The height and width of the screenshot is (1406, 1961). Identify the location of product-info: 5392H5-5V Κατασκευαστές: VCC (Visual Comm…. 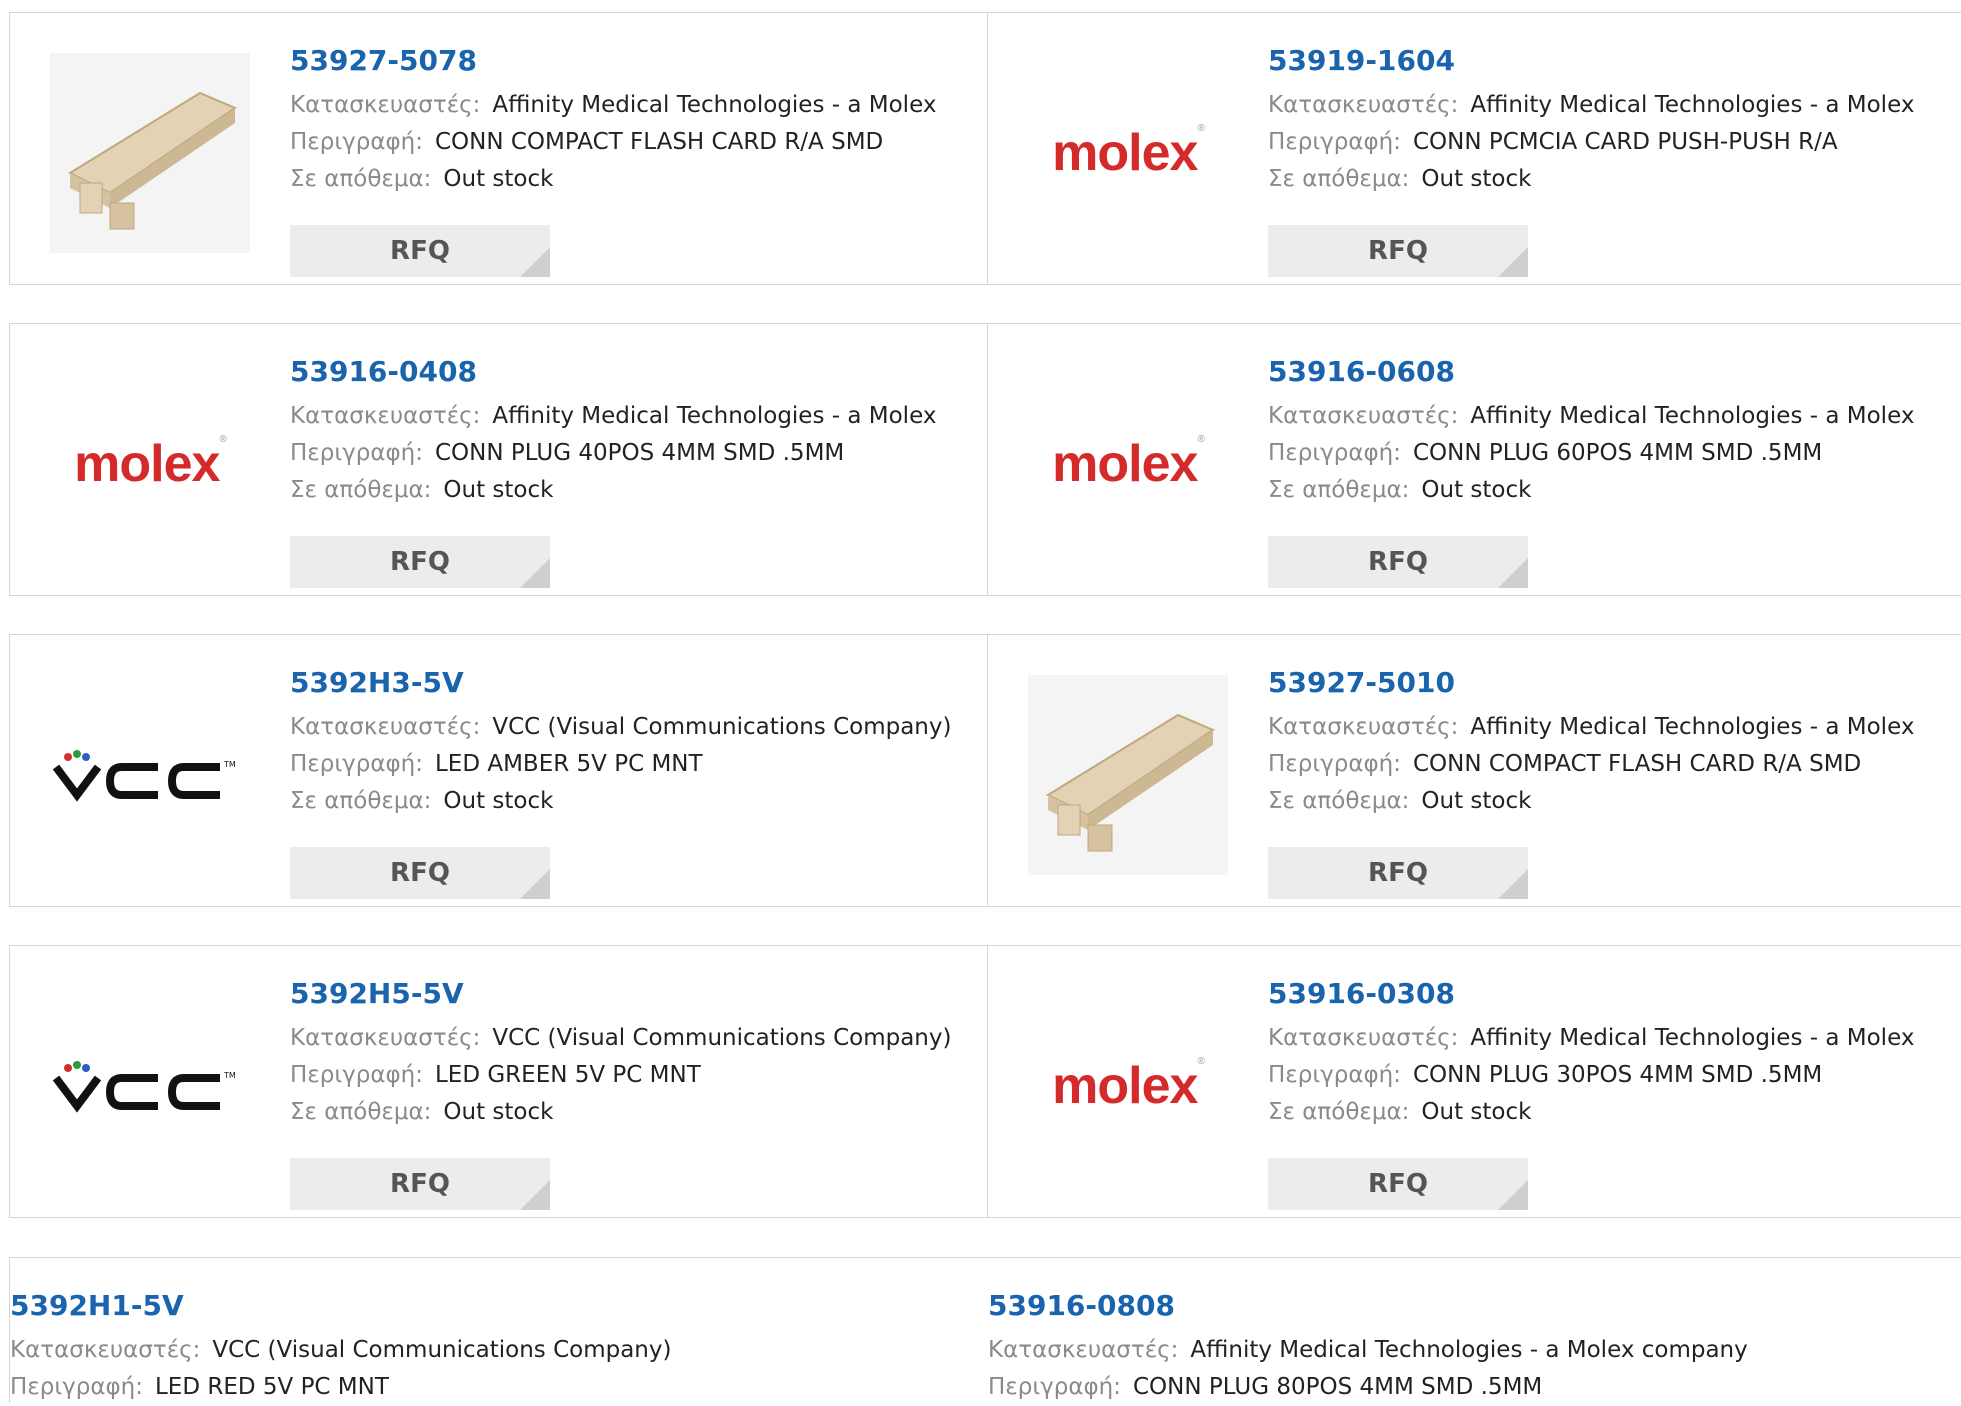
(630, 1093).